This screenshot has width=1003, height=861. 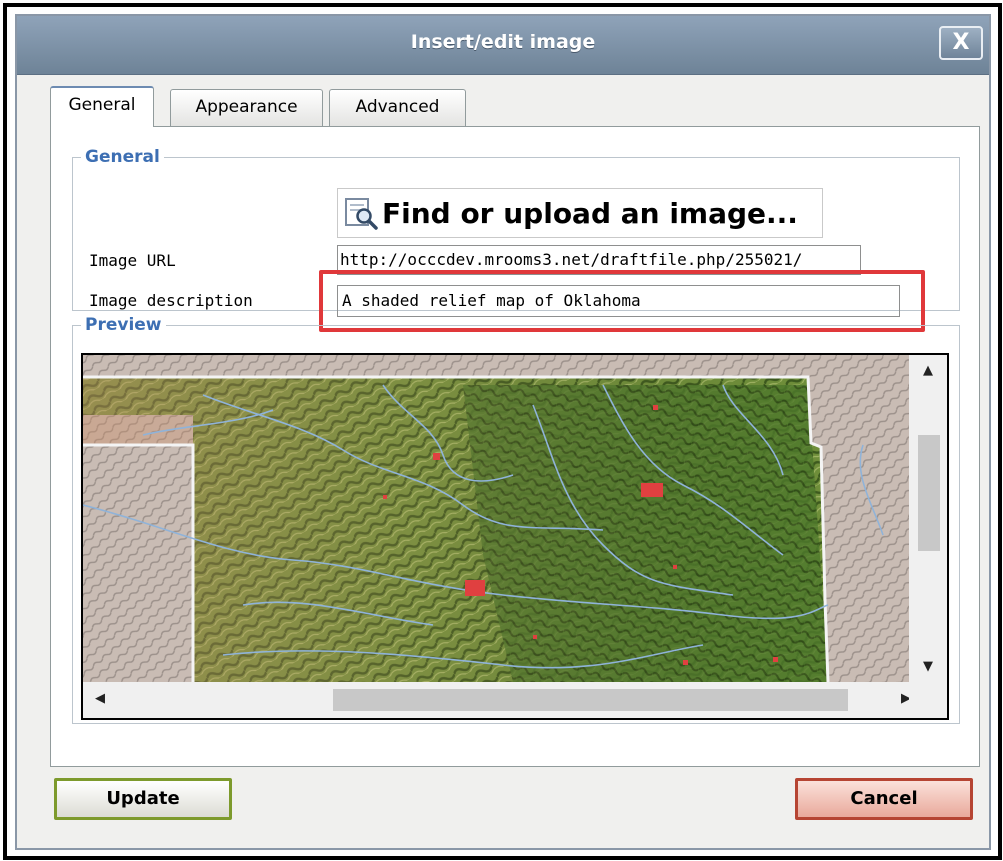 I want to click on tab-general: General, so click(x=102, y=106).